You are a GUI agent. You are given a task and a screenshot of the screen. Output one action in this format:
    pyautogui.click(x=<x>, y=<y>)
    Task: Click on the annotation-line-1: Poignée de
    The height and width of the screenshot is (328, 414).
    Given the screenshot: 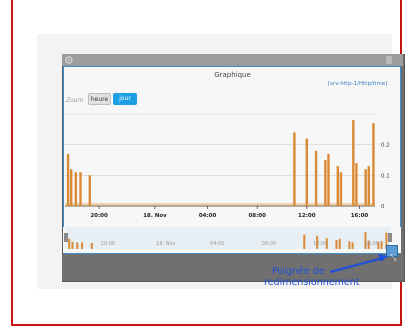 What is the action you would take?
    pyautogui.click(x=298, y=271)
    